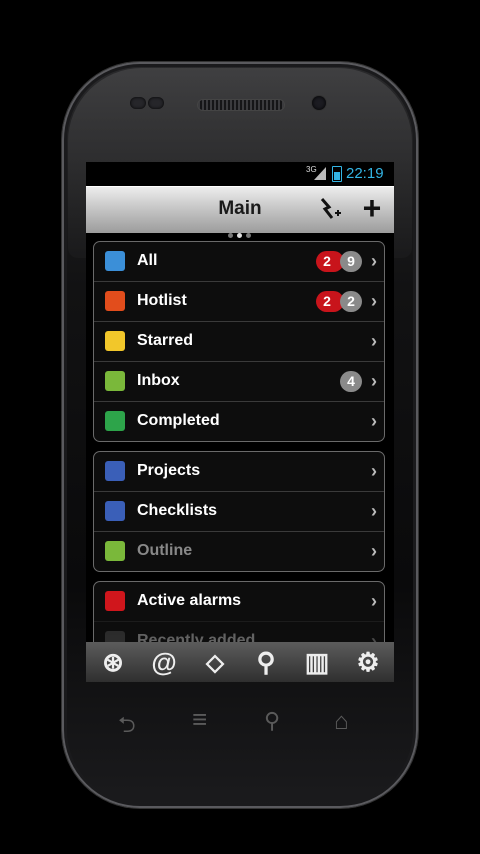 The image size is (480, 854). Describe the element at coordinates (127, 727) in the screenshot. I see `back-nav-icon: ⮌` at that location.